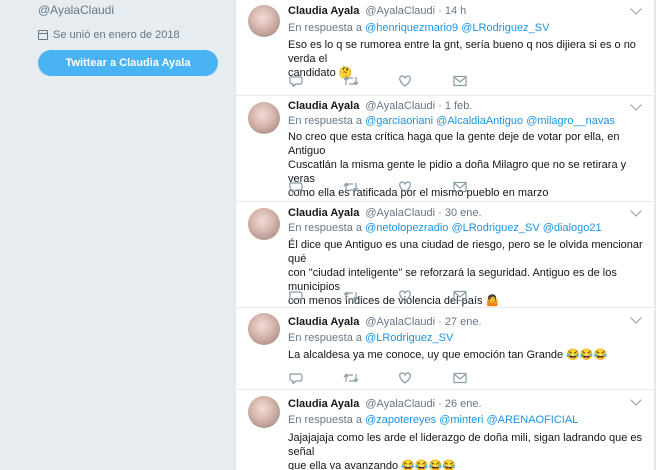 The width and height of the screenshot is (670, 470). What do you see at coordinates (459, 213) in the screenshot?
I see `tweet-time: · 30 ene.` at bounding box center [459, 213].